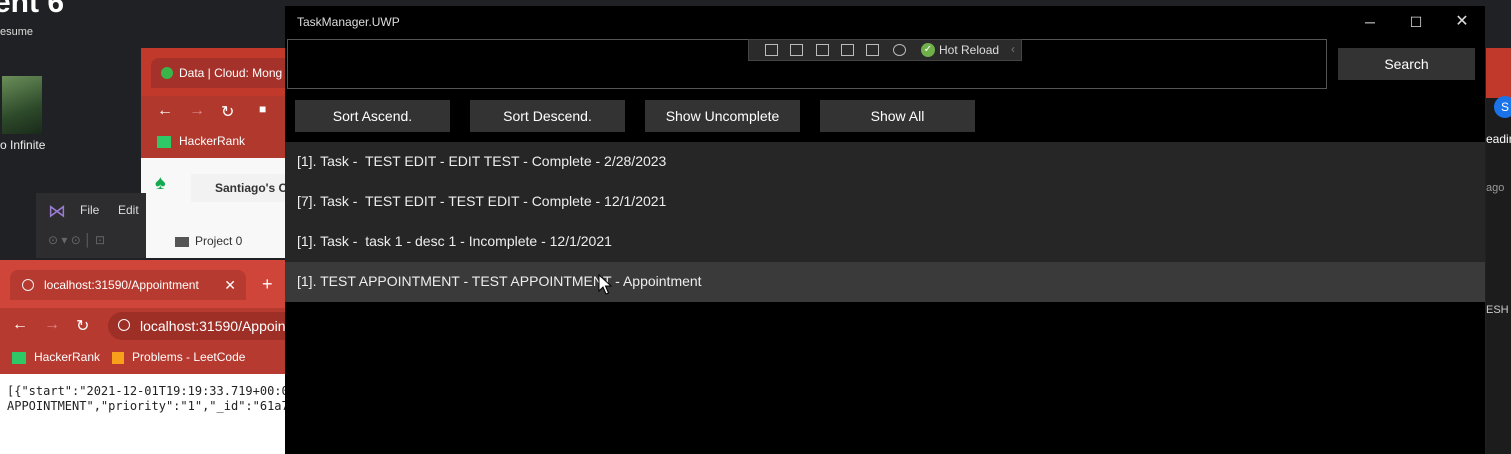 The height and width of the screenshot is (454, 1511). What do you see at coordinates (796, 50) in the screenshot?
I see `select-element-icon` at bounding box center [796, 50].